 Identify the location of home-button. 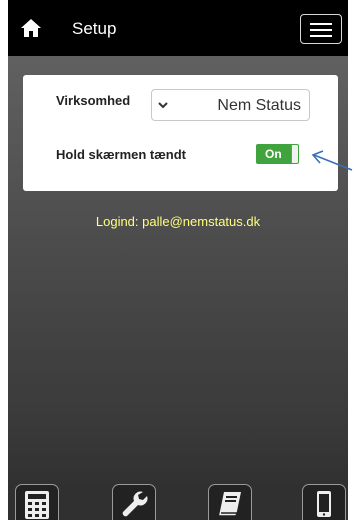
(31, 28).